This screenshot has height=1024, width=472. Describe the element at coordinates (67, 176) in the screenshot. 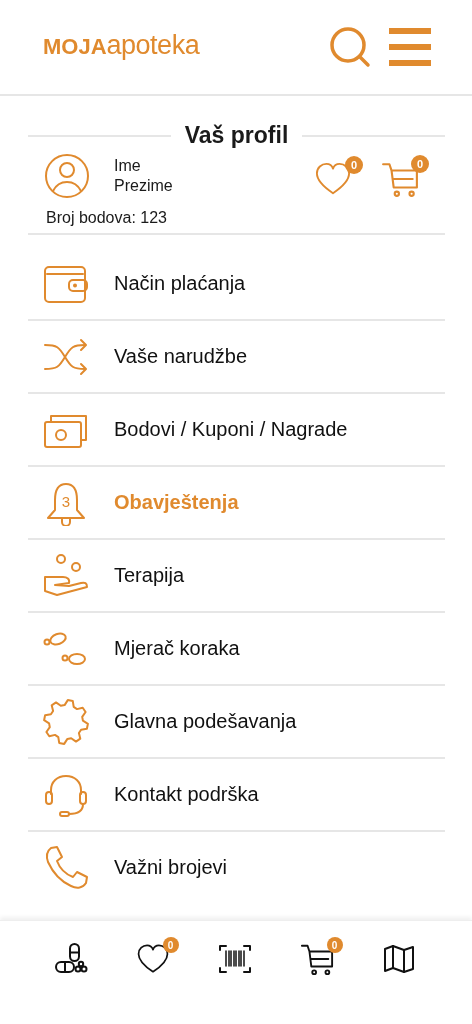

I see `avatar-icon` at that location.